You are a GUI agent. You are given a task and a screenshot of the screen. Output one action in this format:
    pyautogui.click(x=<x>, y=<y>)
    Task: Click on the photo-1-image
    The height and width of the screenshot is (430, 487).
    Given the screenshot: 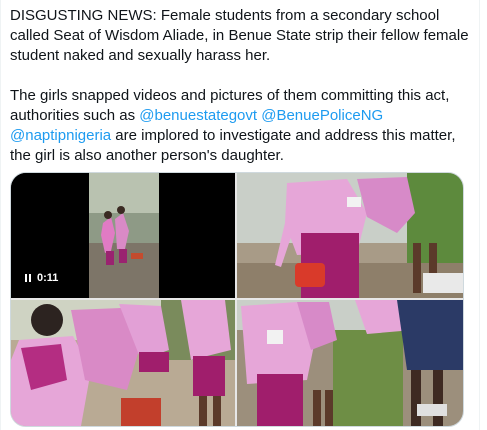 What is the action you would take?
    pyautogui.click(x=350, y=235)
    